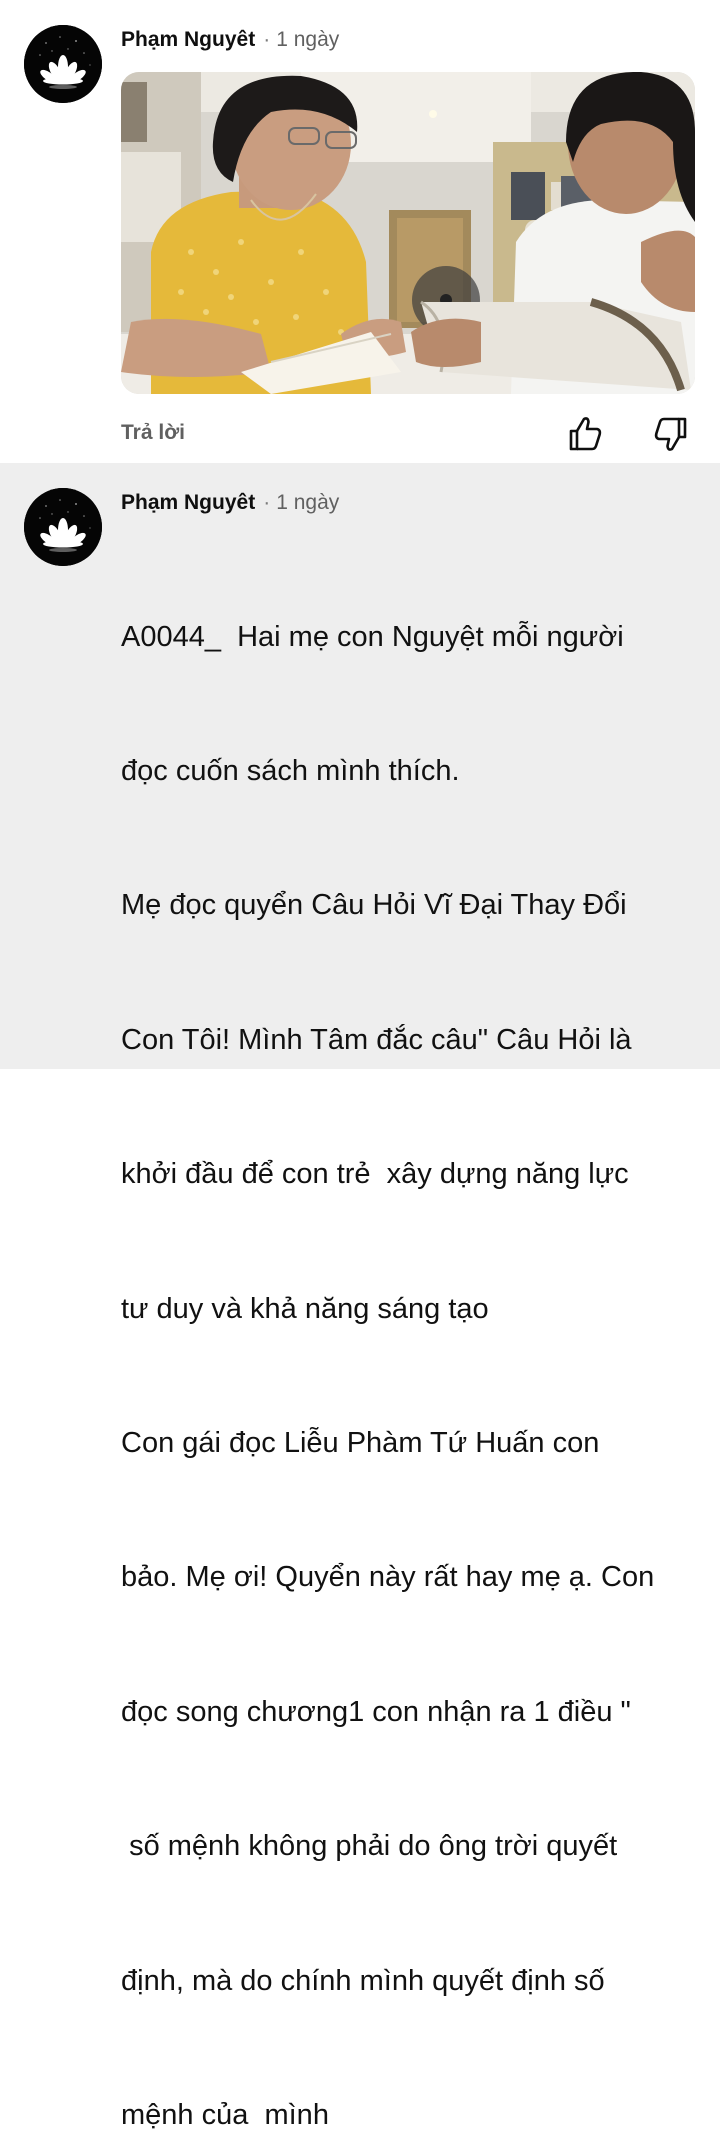 Image resolution: width=720 pixels, height=2138 pixels. What do you see at coordinates (369, 1846) in the screenshot?
I see `comment-line: số mệnh không phải do ông trời quyết` at bounding box center [369, 1846].